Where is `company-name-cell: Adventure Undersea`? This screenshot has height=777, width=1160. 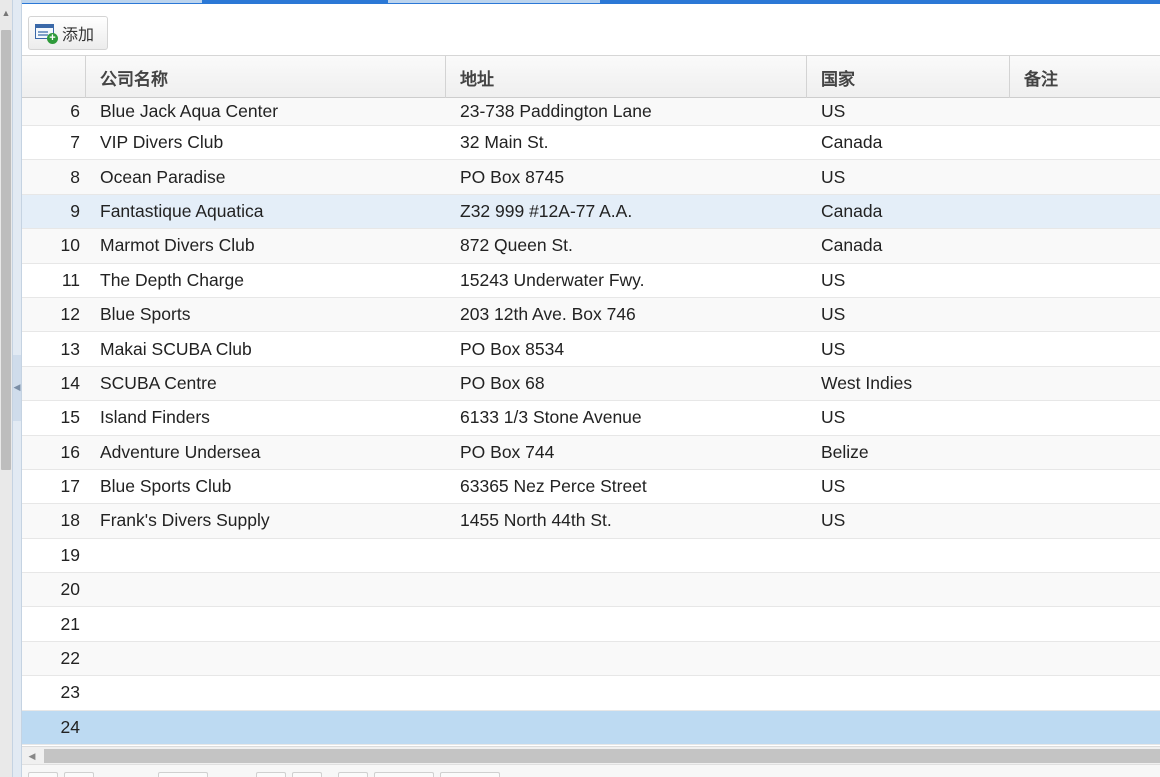 company-name-cell: Adventure Undersea is located at coordinates (266, 452).